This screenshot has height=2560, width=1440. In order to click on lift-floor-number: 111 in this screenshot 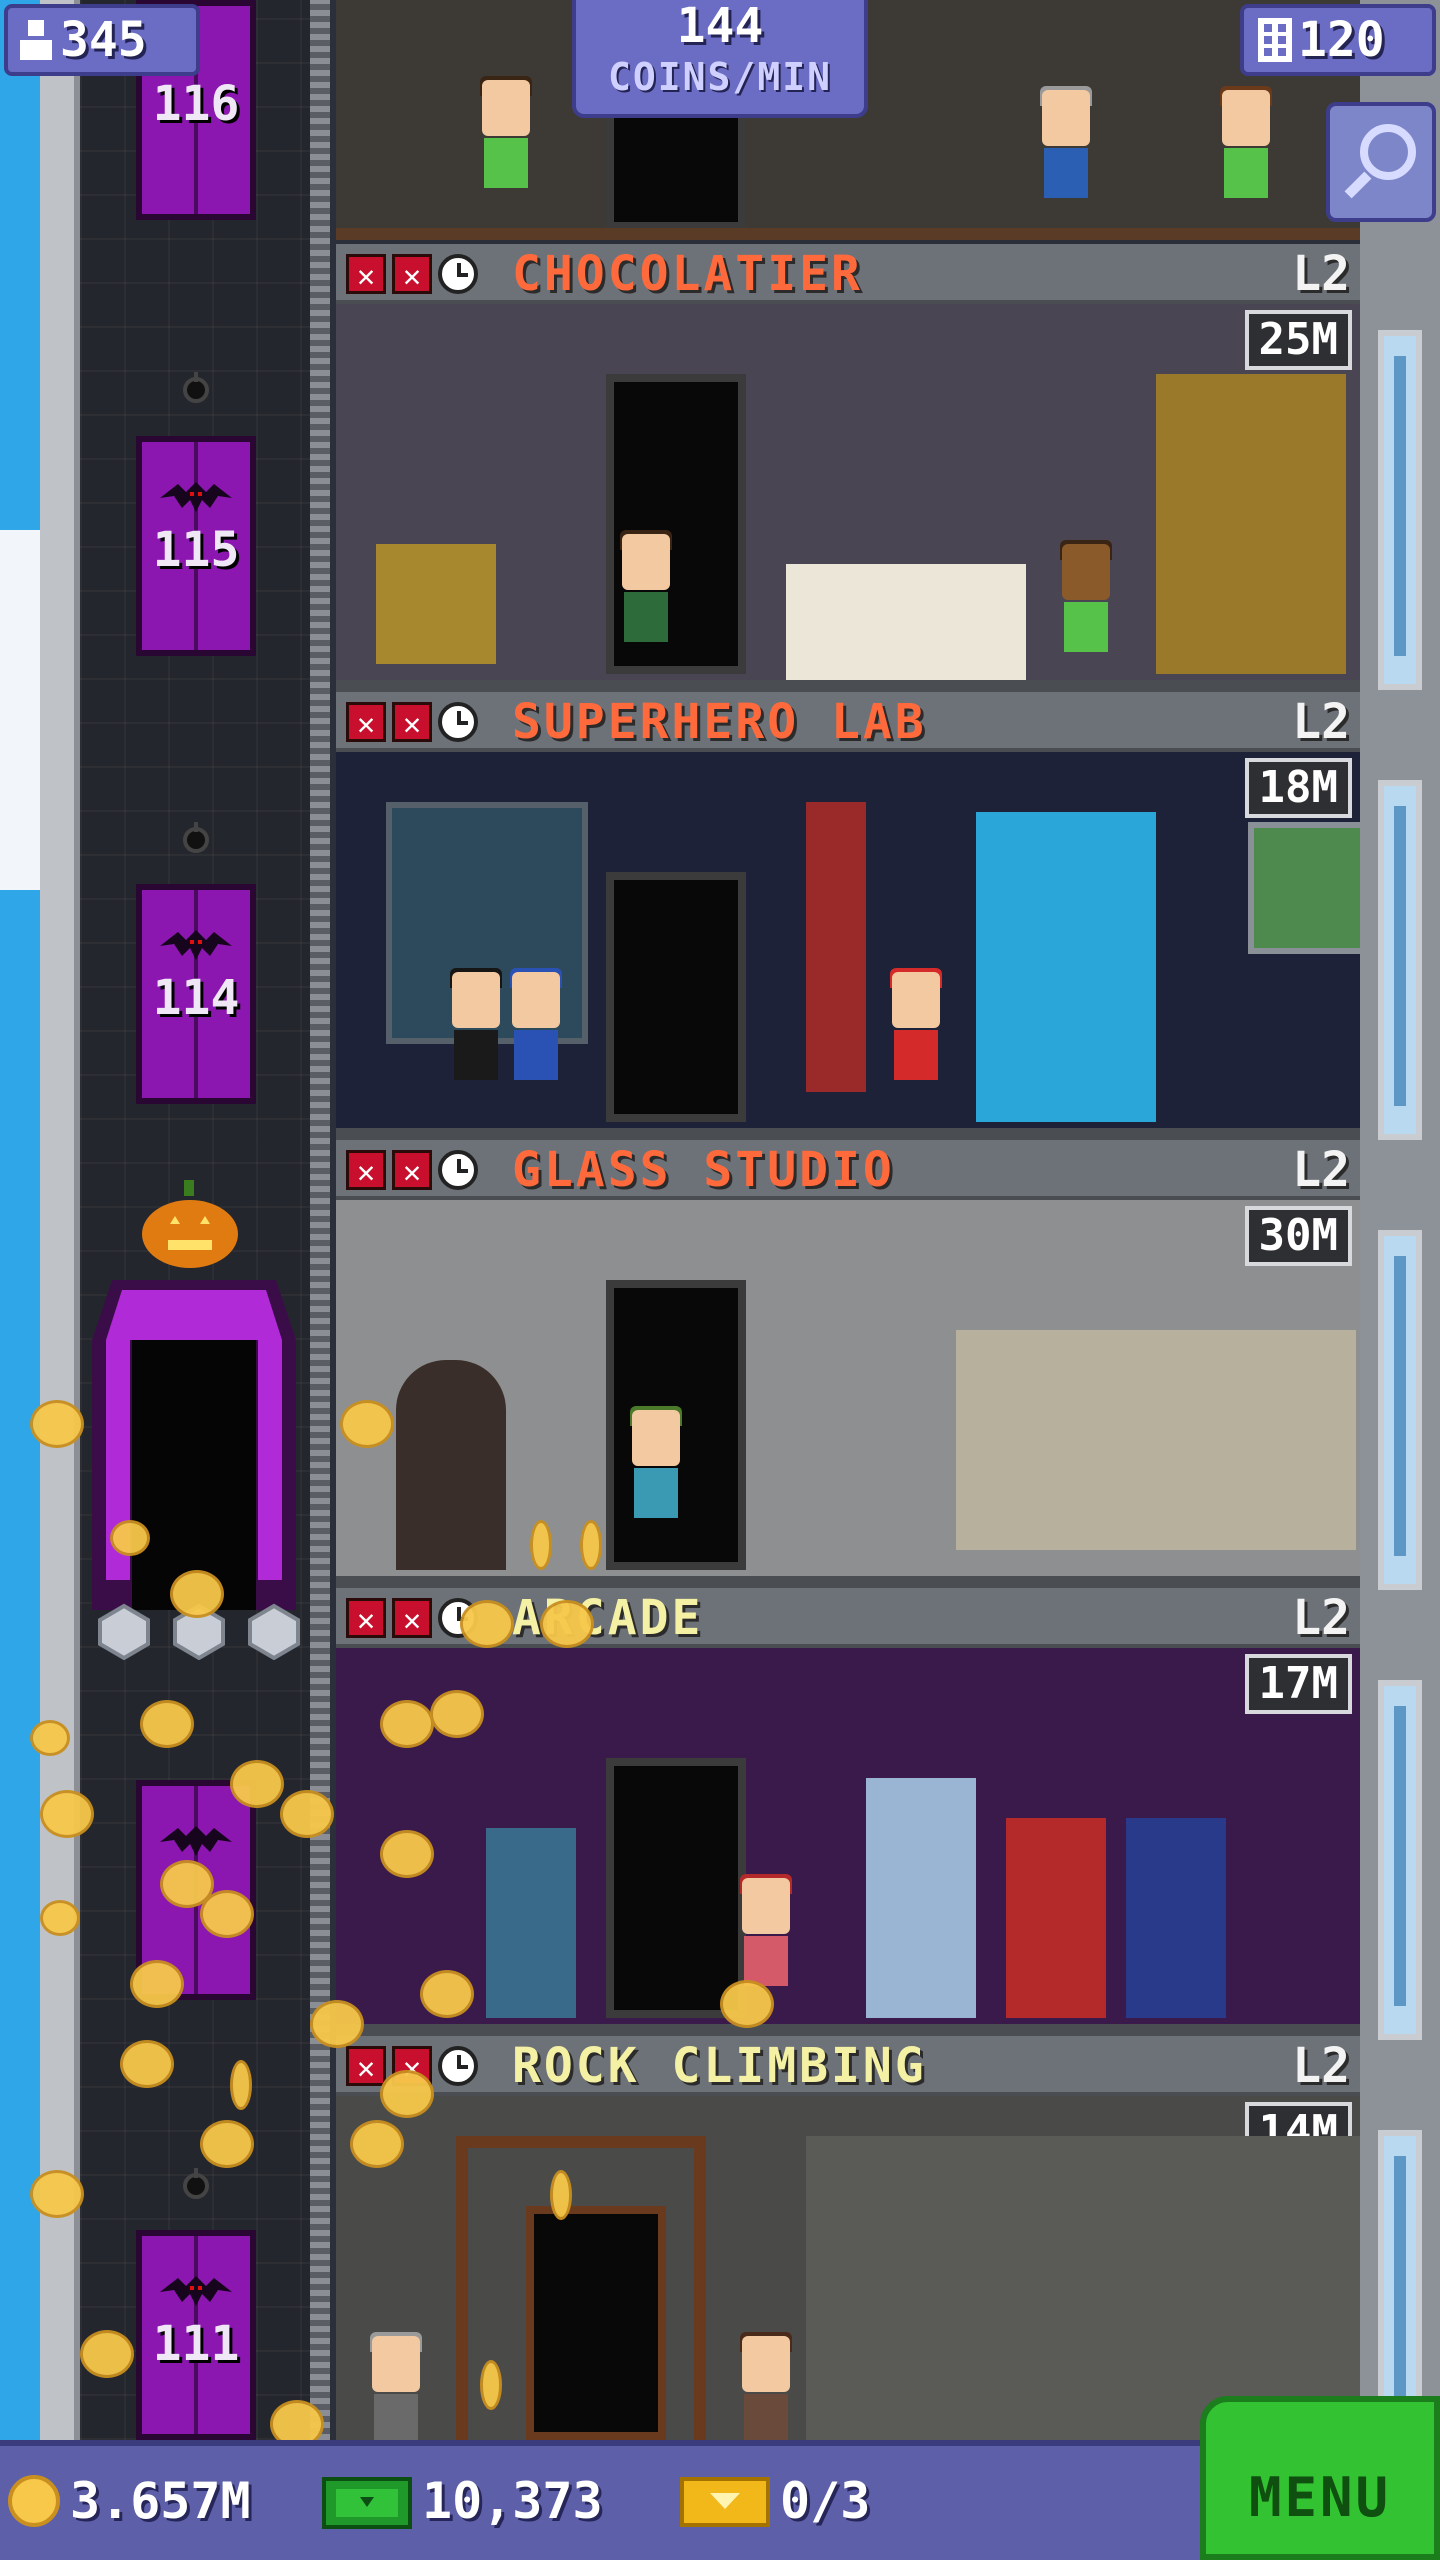, I will do `click(196, 2344)`.